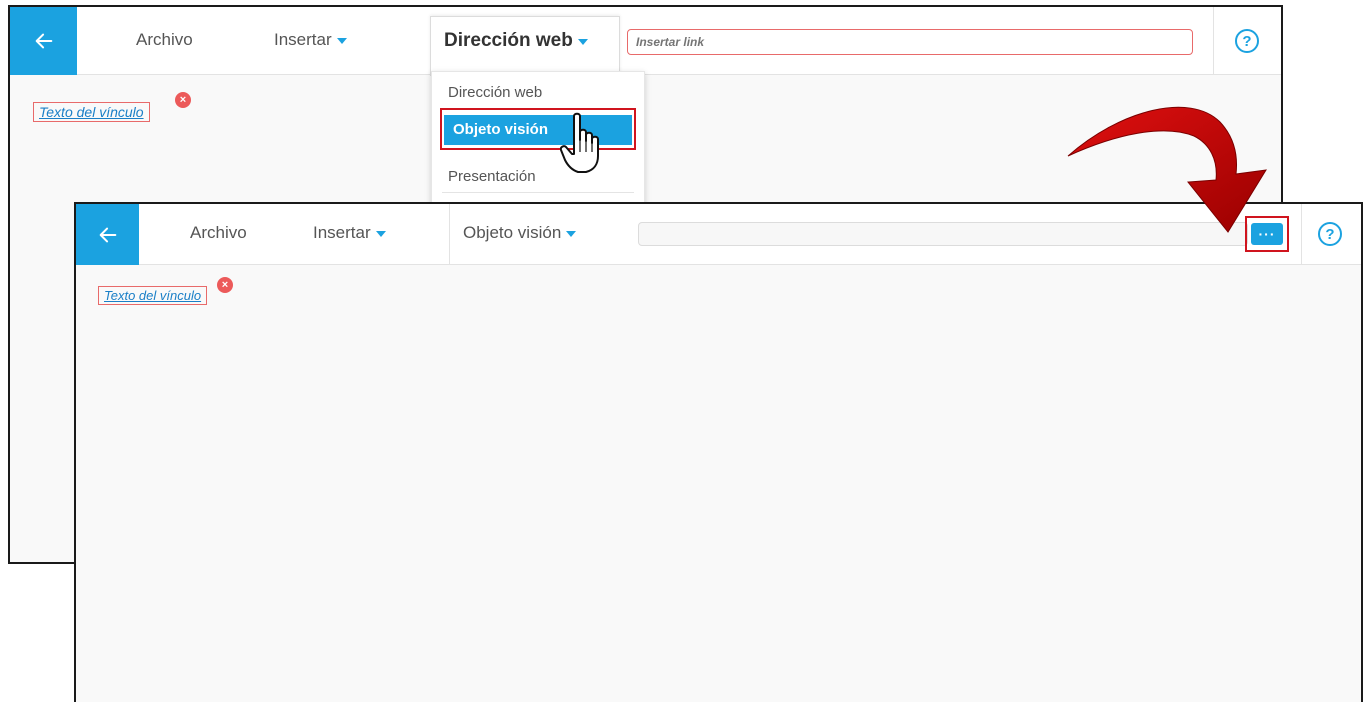 The width and height of the screenshot is (1363, 702). I want to click on url-input, so click(910, 42).